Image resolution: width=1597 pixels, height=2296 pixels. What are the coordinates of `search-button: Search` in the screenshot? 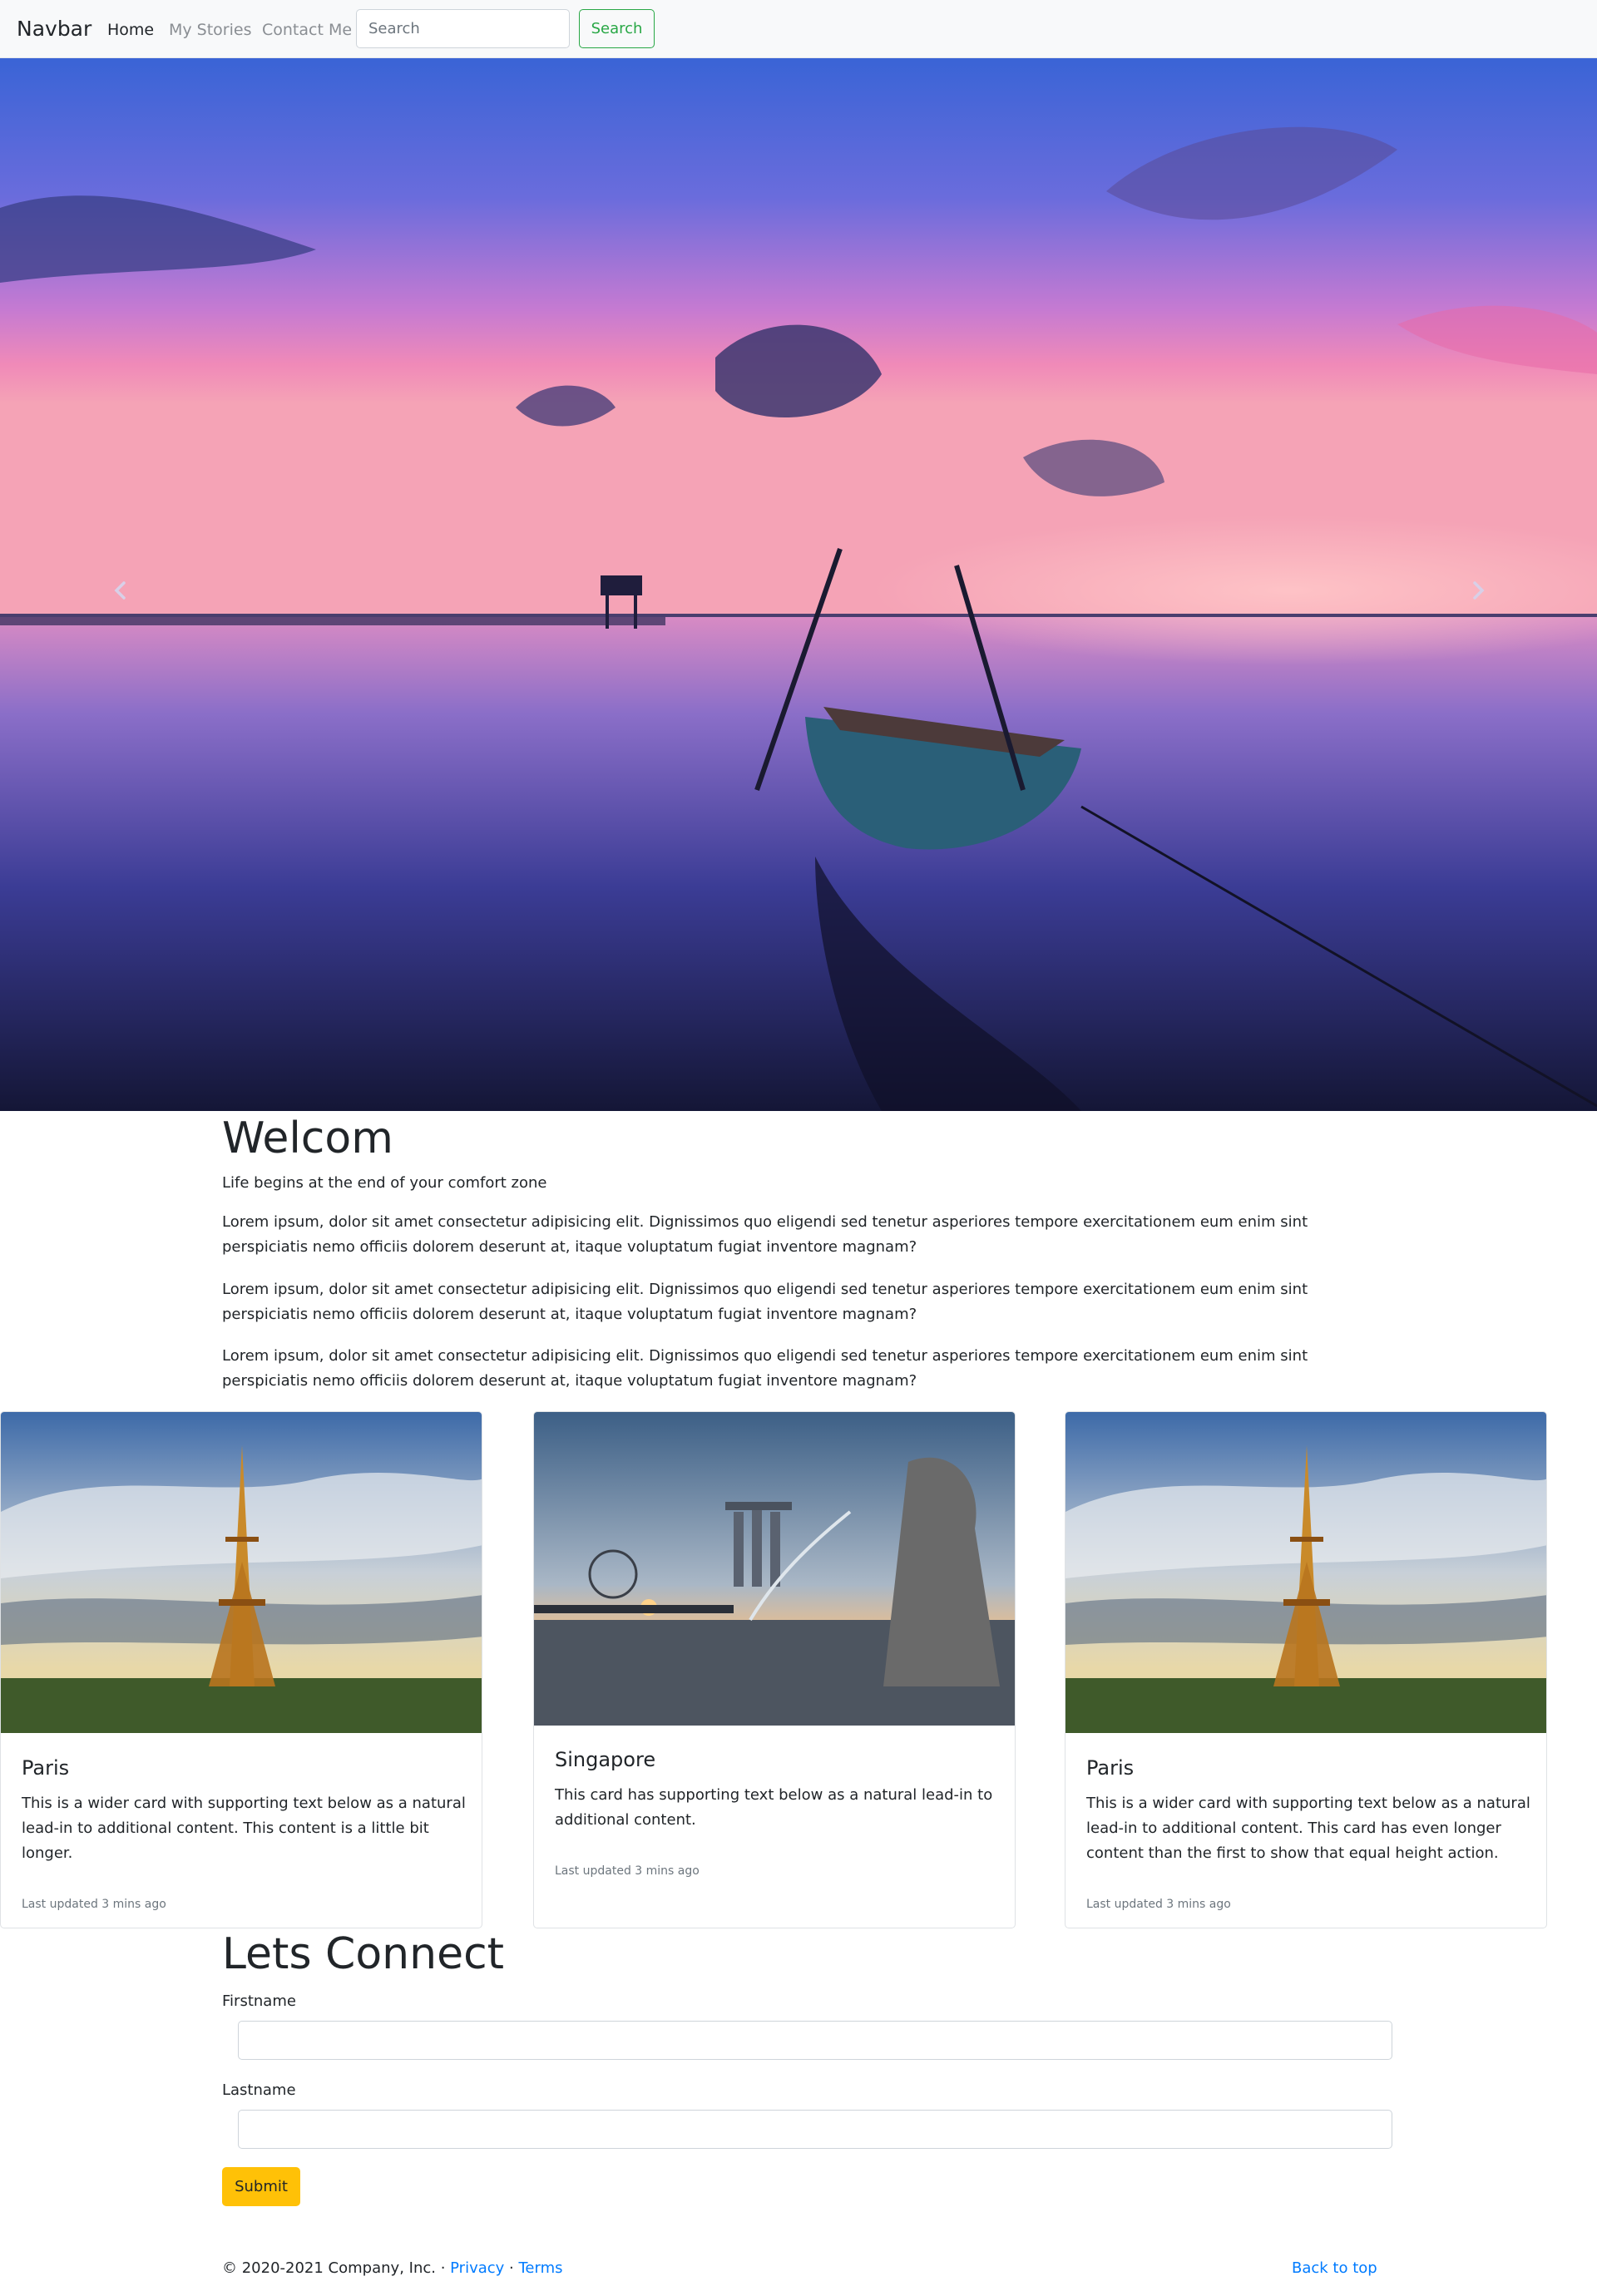 It's located at (617, 28).